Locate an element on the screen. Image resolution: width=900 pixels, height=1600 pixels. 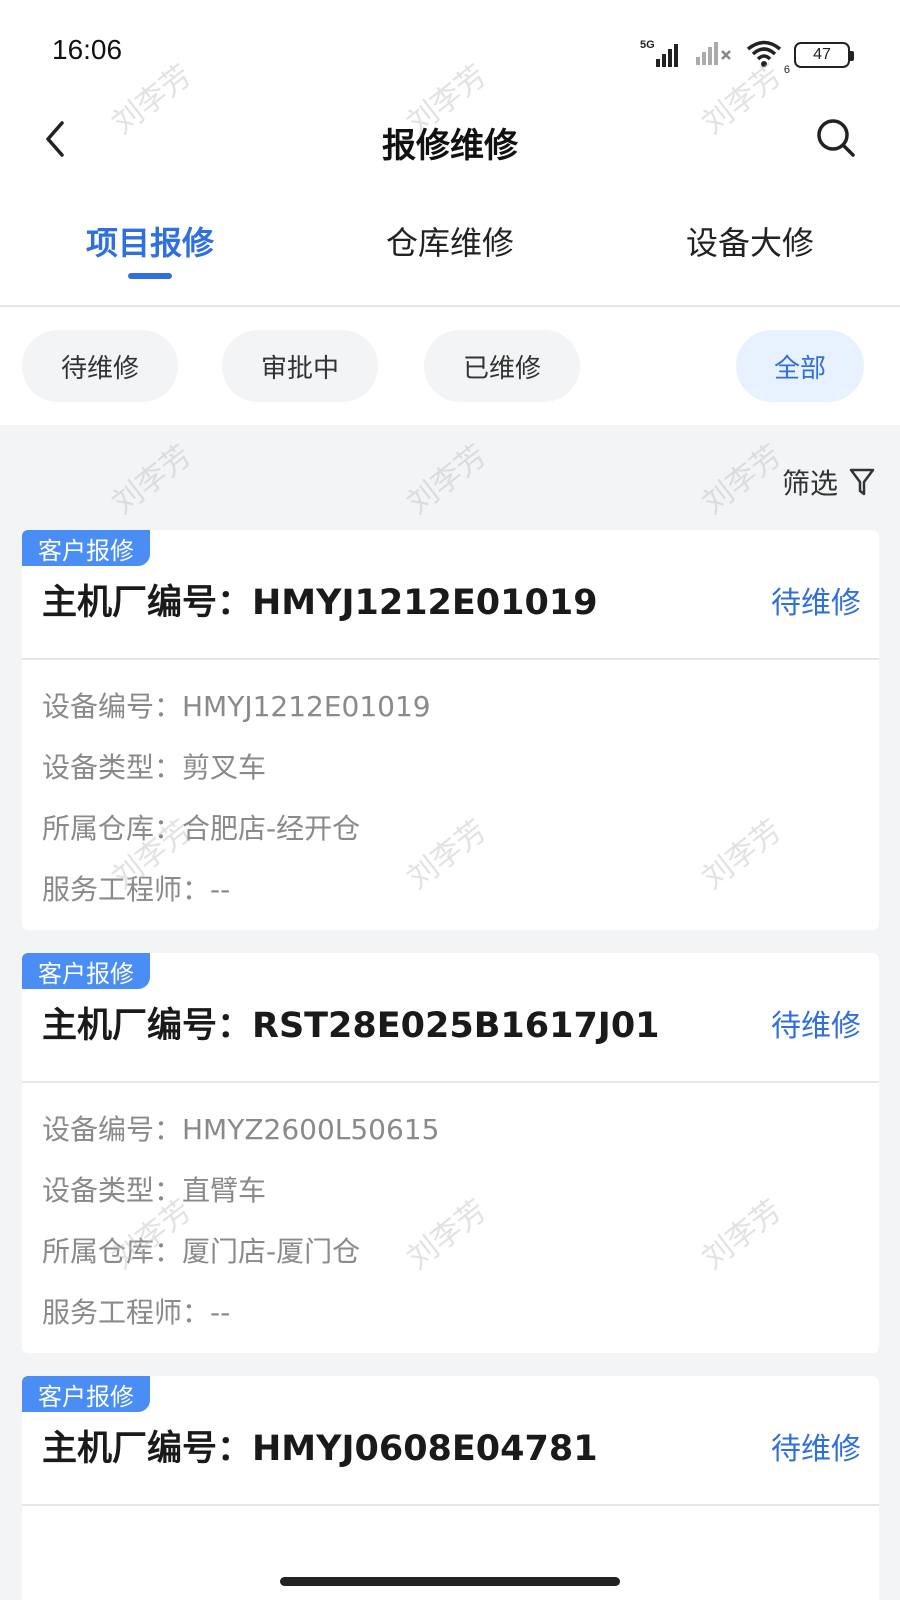
filter-button: 筛选 is located at coordinates (829, 482).